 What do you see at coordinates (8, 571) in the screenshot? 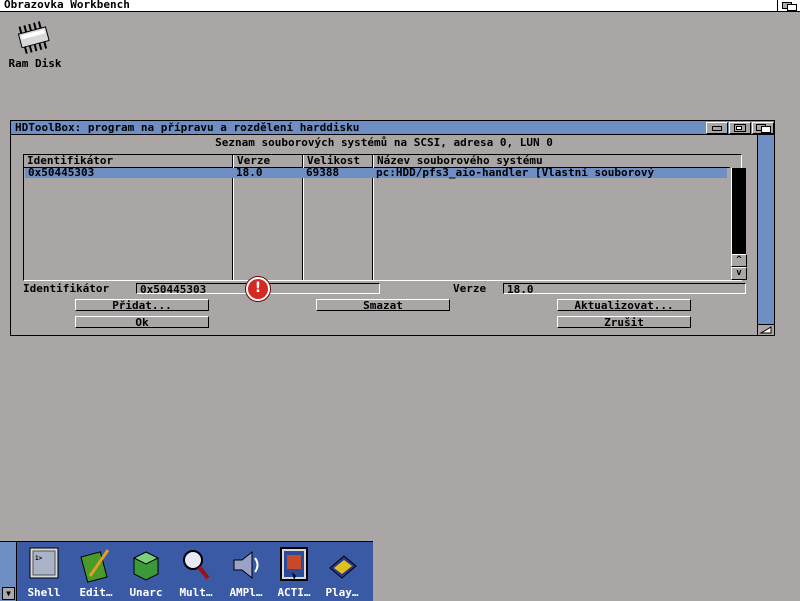
I see `dock-handle: ▼` at bounding box center [8, 571].